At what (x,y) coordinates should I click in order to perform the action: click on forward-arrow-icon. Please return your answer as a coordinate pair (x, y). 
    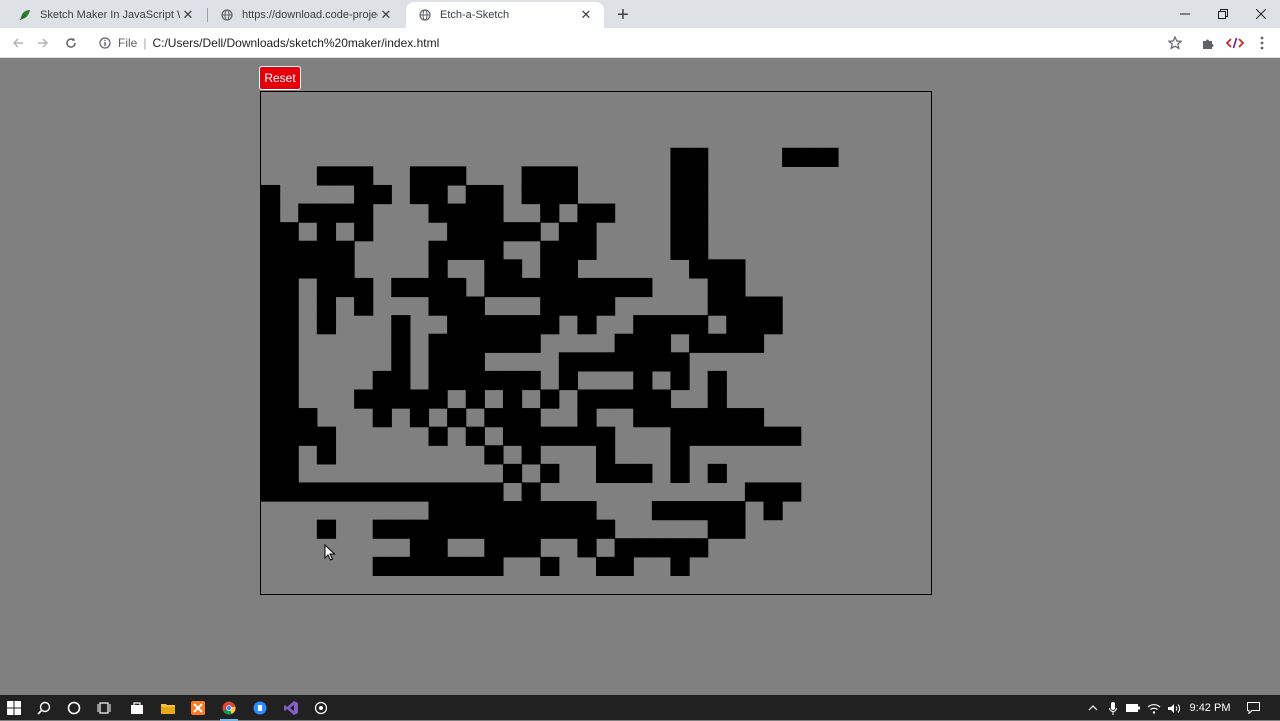
    Looking at the image, I should click on (43, 43).